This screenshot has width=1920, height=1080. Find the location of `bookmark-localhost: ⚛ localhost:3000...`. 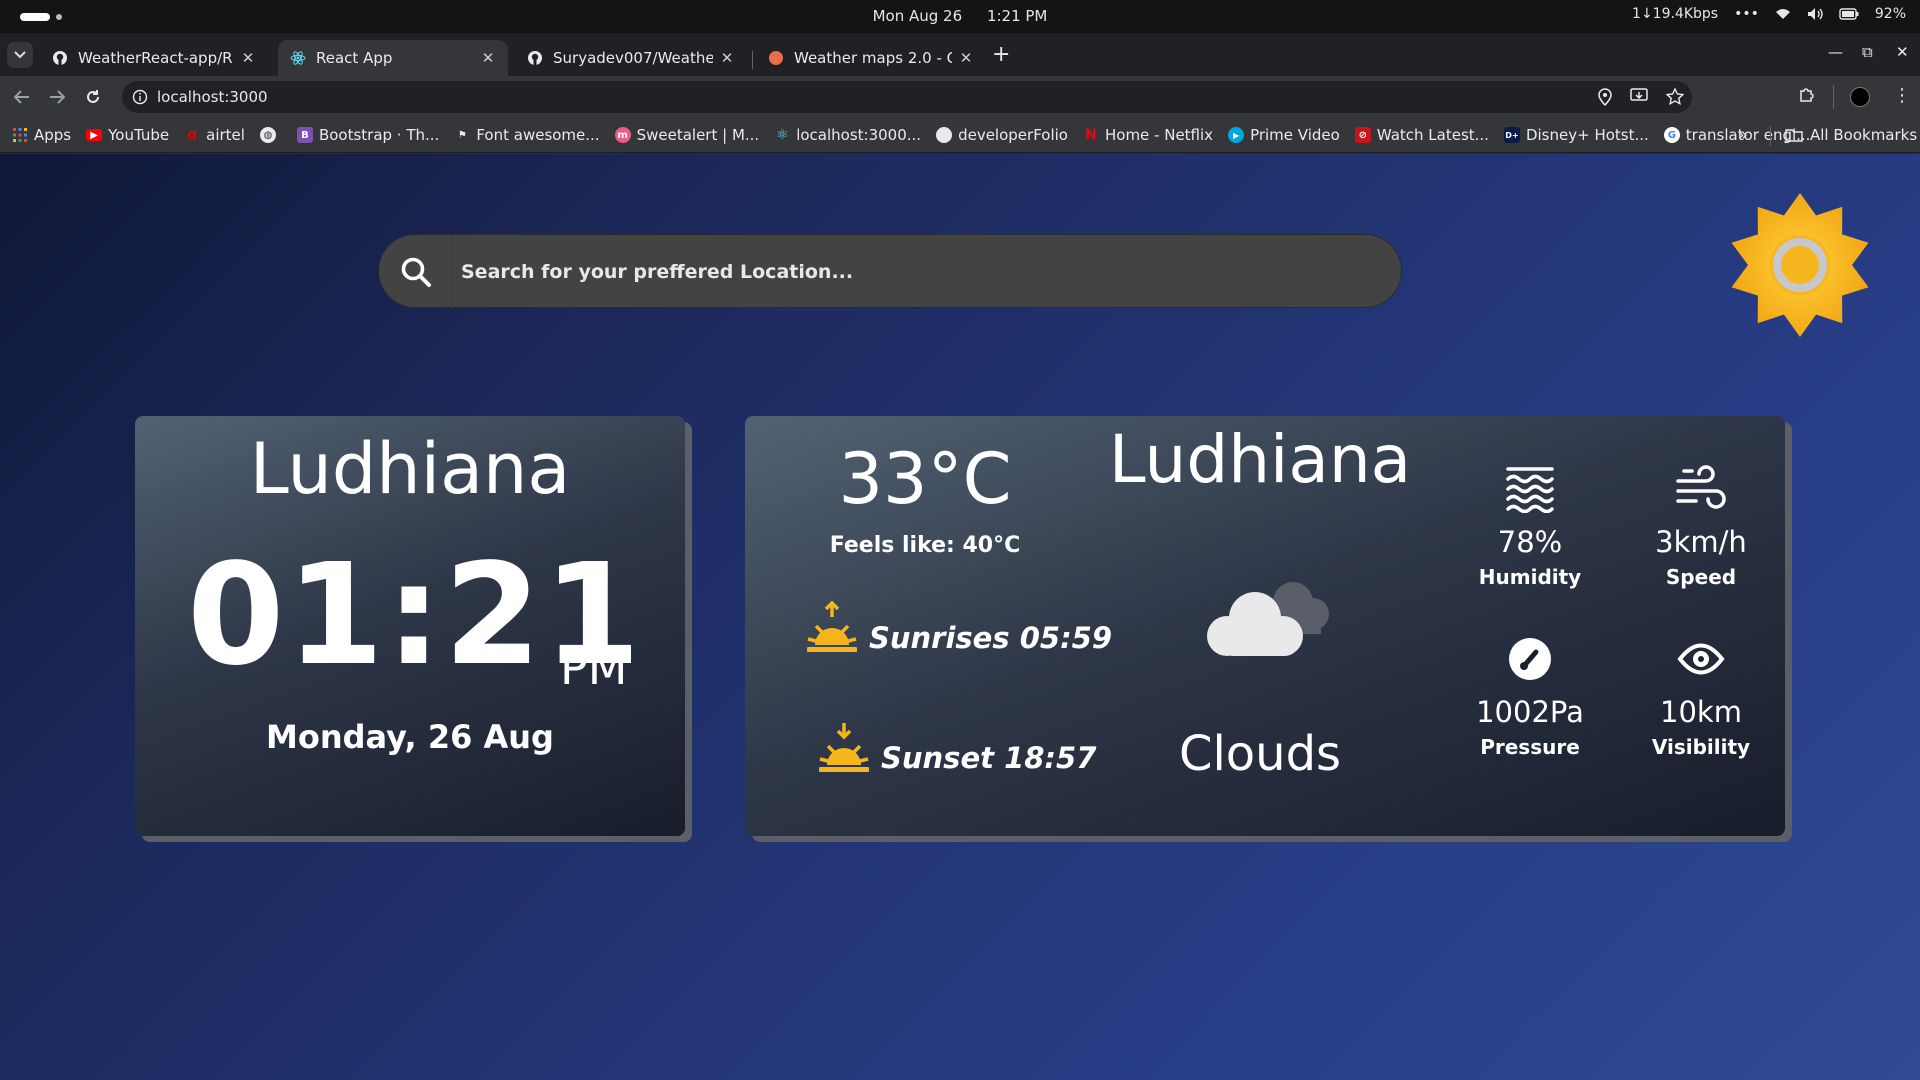

bookmark-localhost: ⚛ localhost:3000... is located at coordinates (847, 135).